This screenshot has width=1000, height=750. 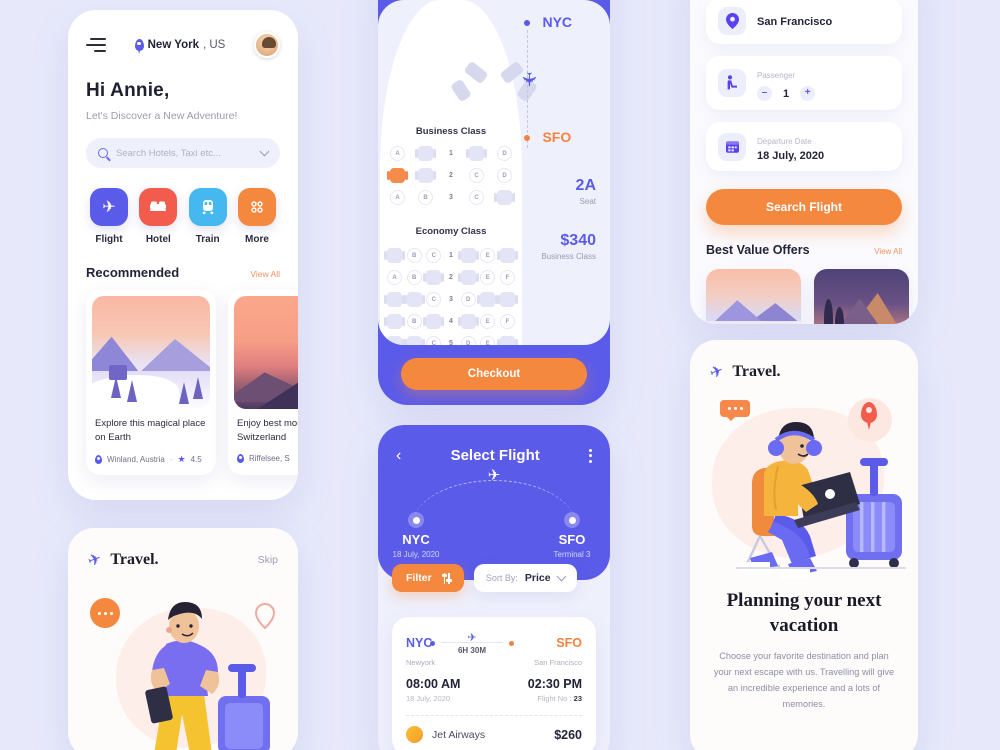 I want to click on economy-seat-grid: B C 1 E A B 2 E F C 3 D B 4 E F C 5 D E, so click(x=451, y=296).